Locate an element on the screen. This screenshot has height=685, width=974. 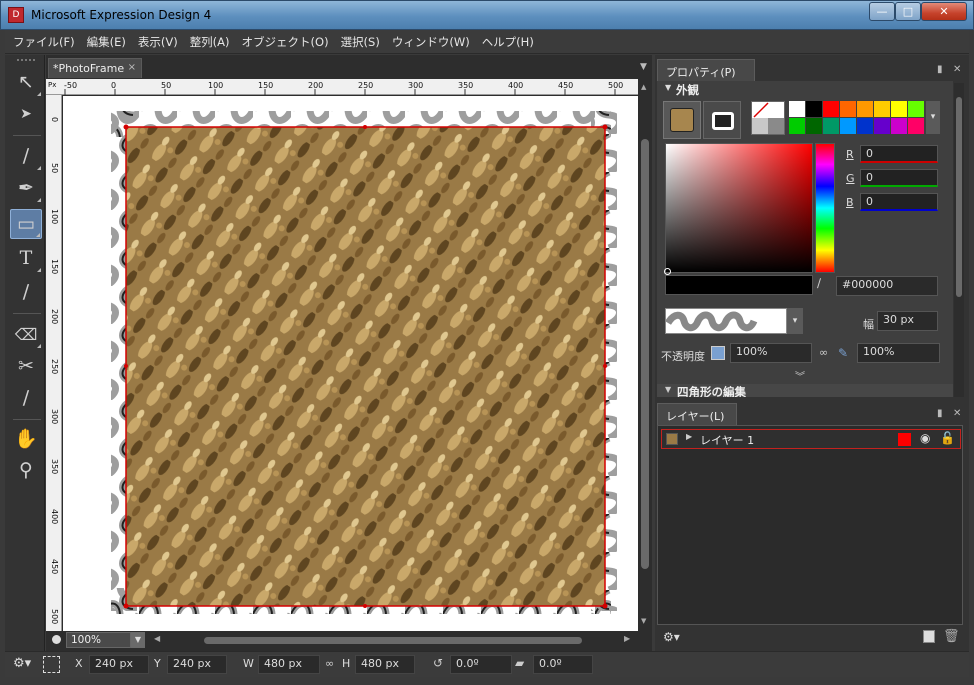
palette-swatch-yellow is located at coordinates (899, 109).